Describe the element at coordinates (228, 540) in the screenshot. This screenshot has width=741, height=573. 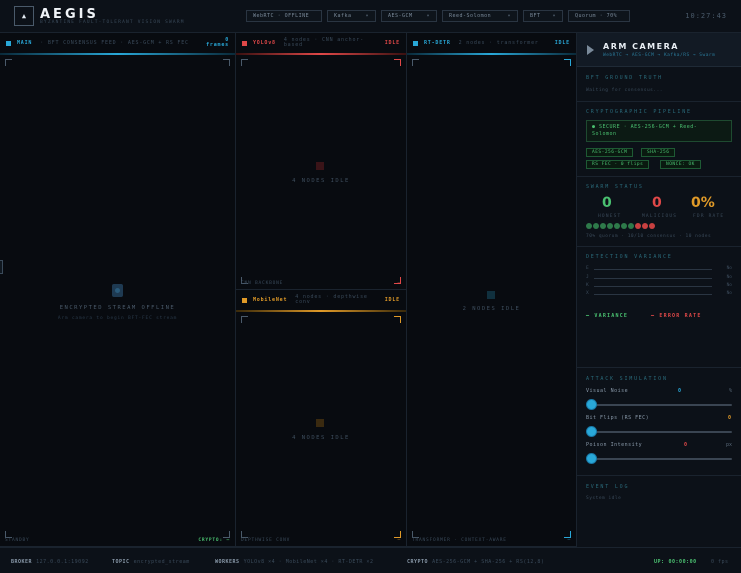
I see `crypto-state-value: —` at that location.